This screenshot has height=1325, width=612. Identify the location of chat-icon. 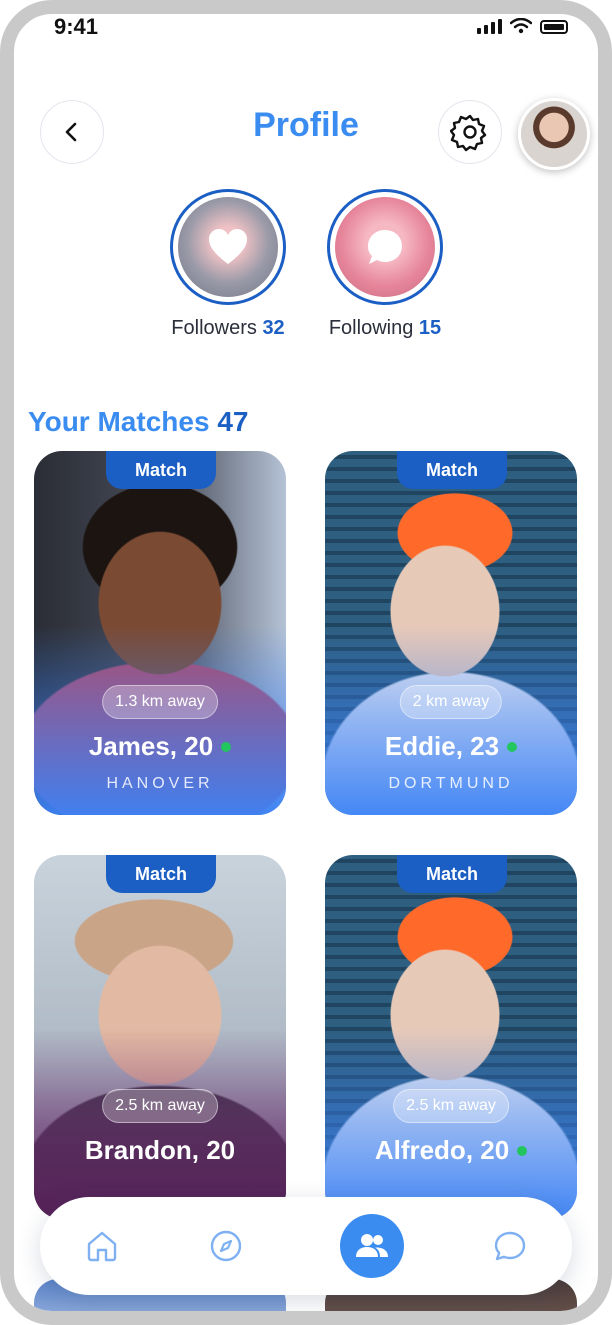
(510, 1246).